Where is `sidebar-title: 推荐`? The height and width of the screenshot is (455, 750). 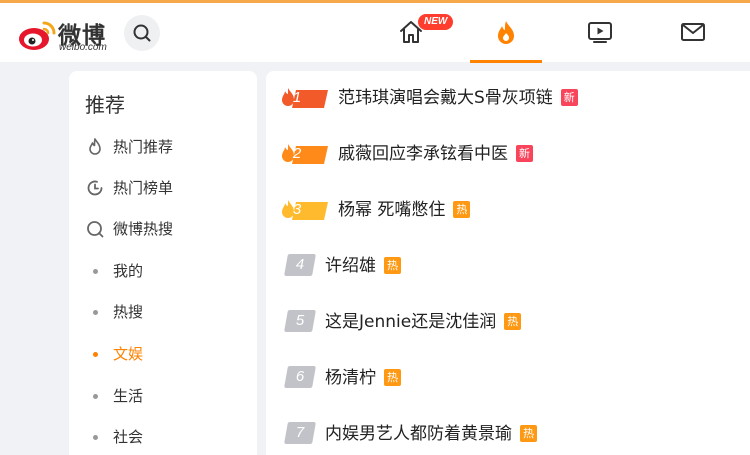 sidebar-title: 推荐 is located at coordinates (105, 105).